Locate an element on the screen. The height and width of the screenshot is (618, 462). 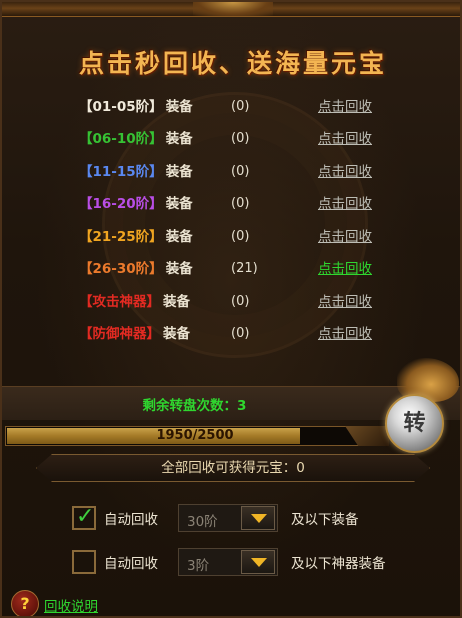
recycle-row: 【16-20阶】 装备 (0) 点击回收 is located at coordinates (231, 204).